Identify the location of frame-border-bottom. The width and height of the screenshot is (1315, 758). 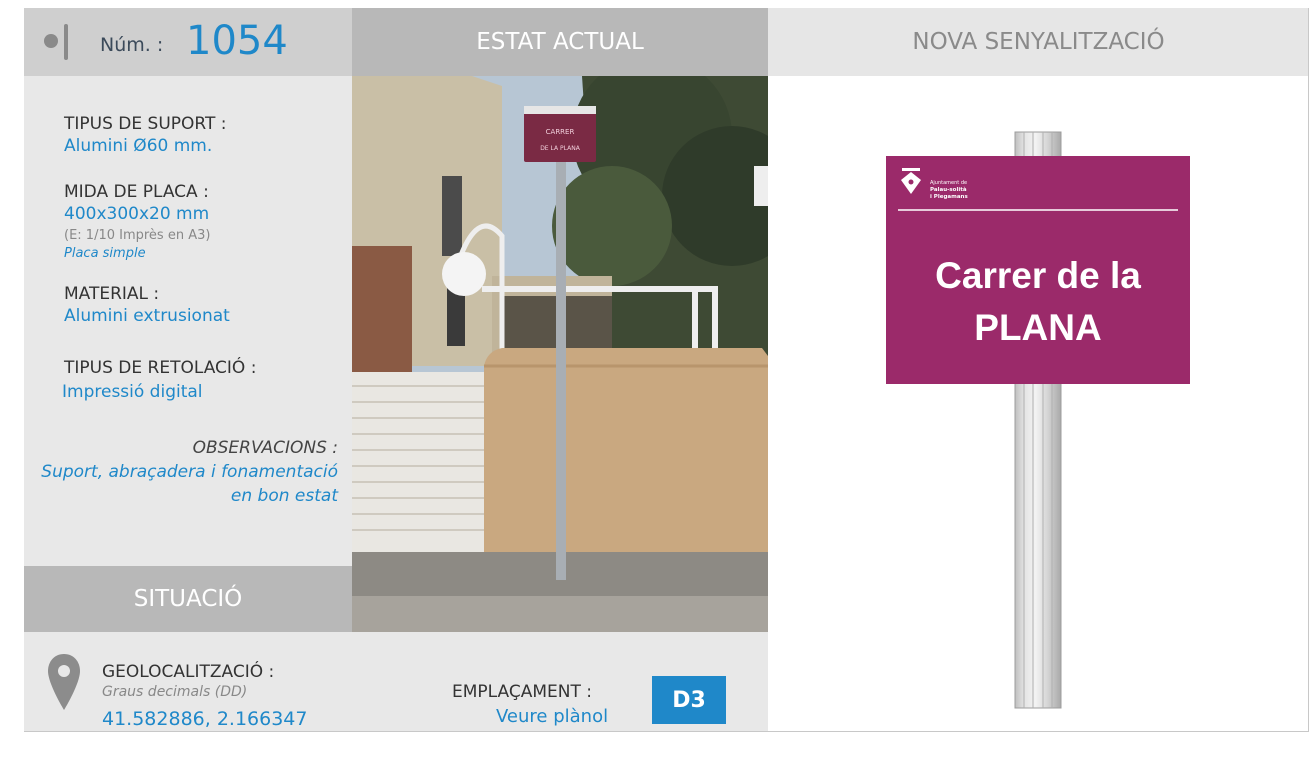
(666, 731).